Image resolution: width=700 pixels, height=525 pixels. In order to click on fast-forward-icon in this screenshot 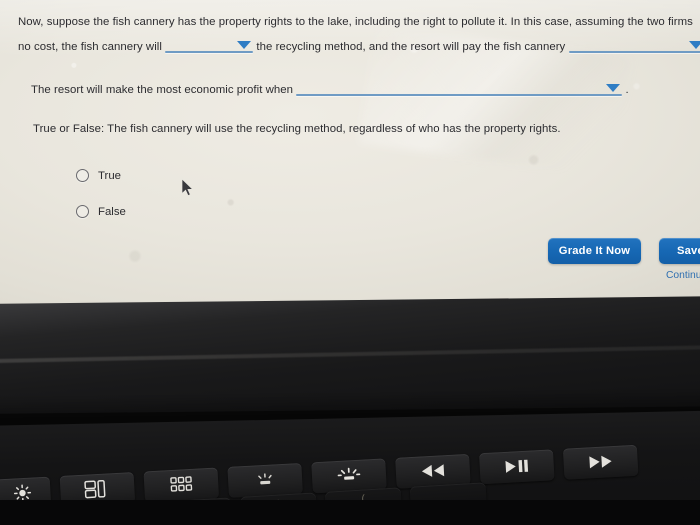, I will do `click(600, 462)`.